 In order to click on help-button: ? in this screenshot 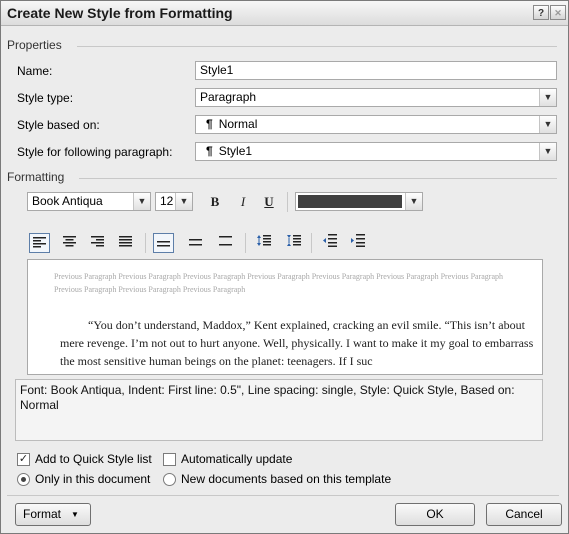, I will do `click(541, 12)`.